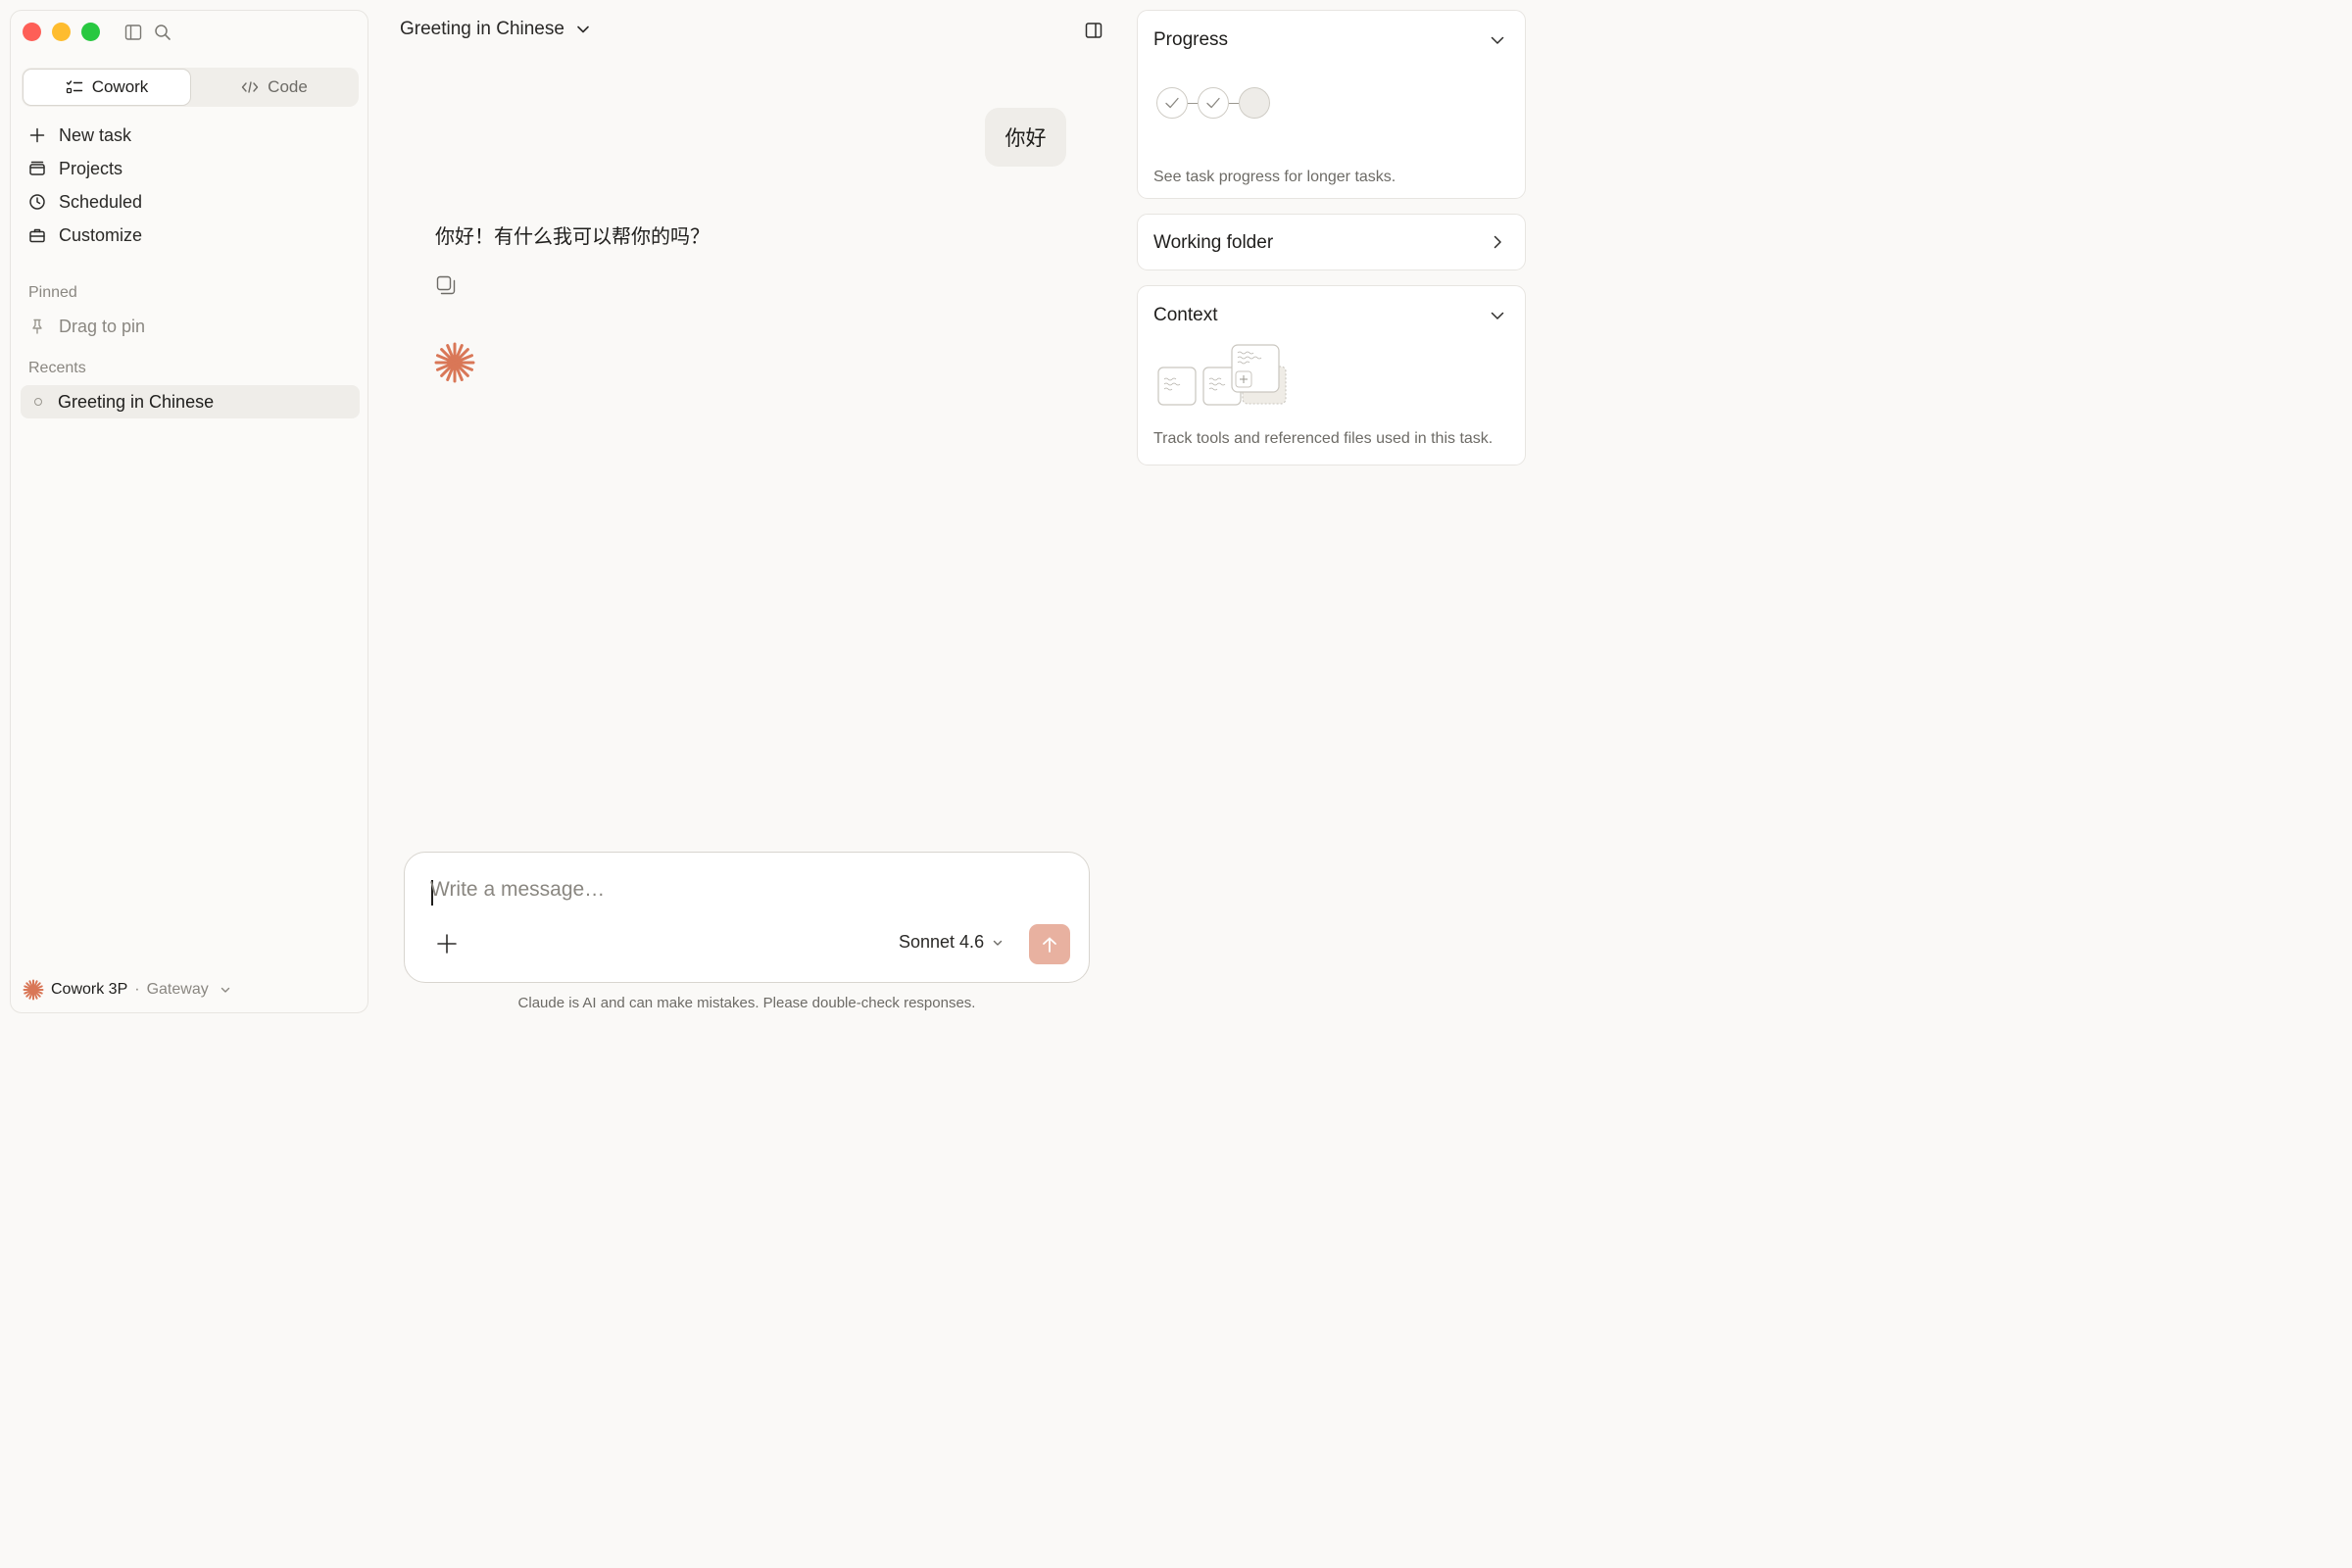 The image size is (2352, 1568). Describe the element at coordinates (1213, 242) in the screenshot. I see `working-folder-title: Working folder` at that location.